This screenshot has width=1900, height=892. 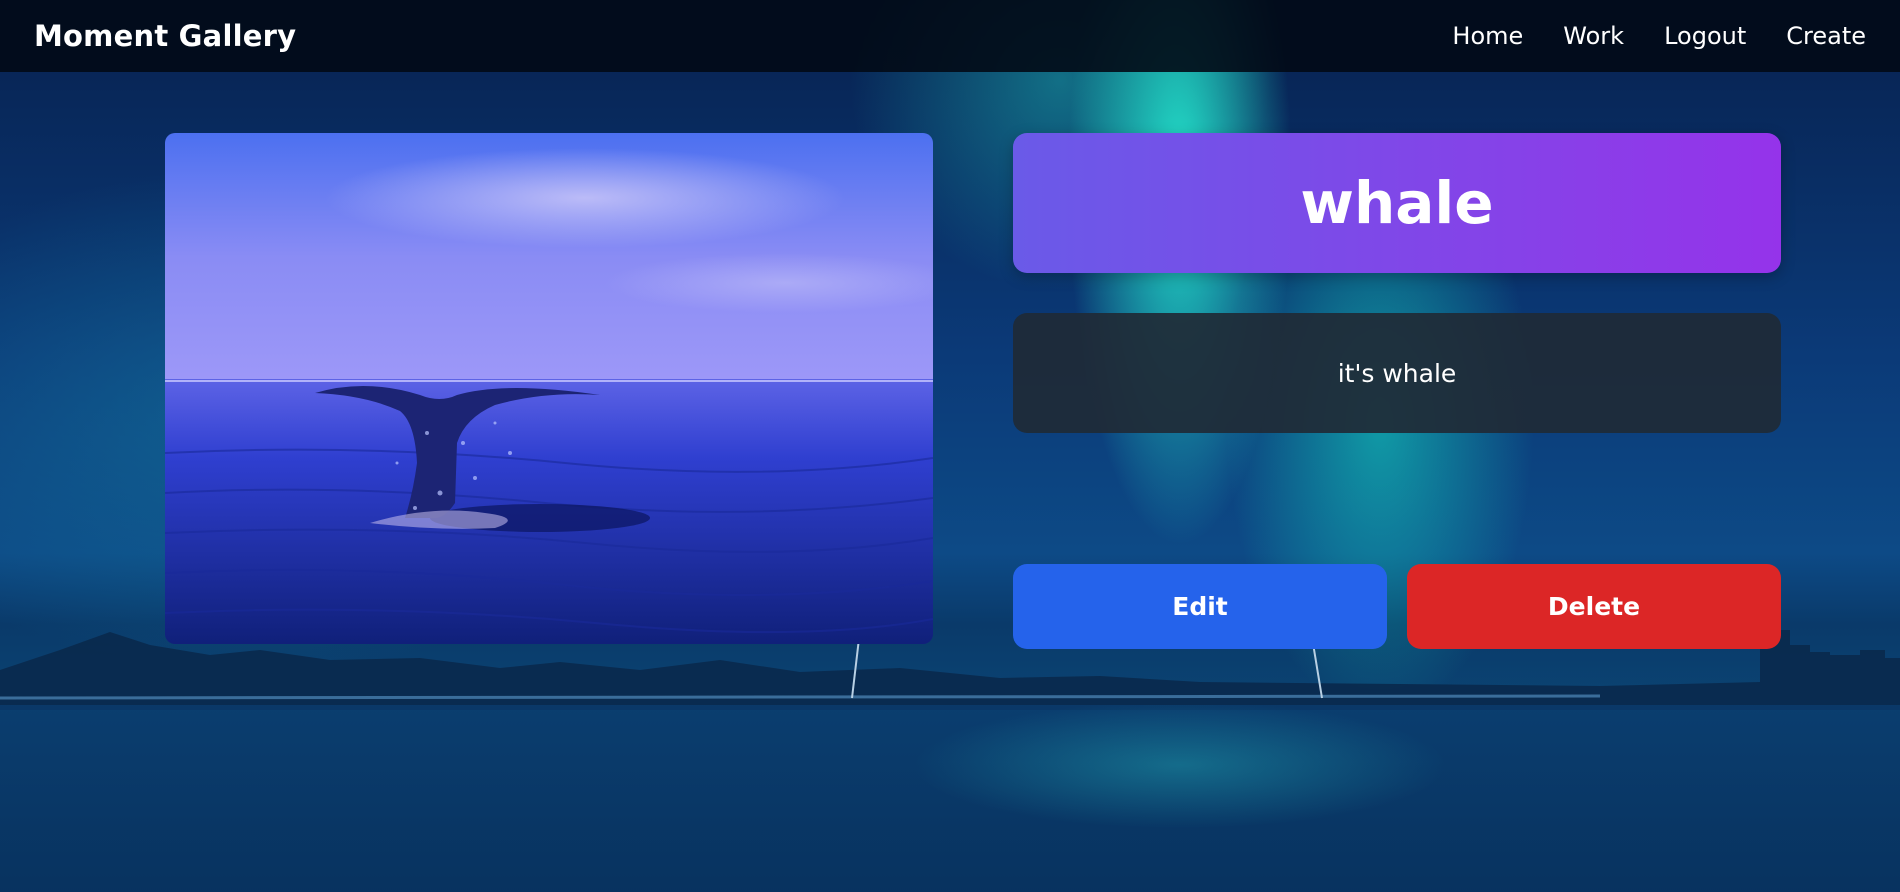 What do you see at coordinates (1487, 36) in the screenshot?
I see `nav-link-home: Home` at bounding box center [1487, 36].